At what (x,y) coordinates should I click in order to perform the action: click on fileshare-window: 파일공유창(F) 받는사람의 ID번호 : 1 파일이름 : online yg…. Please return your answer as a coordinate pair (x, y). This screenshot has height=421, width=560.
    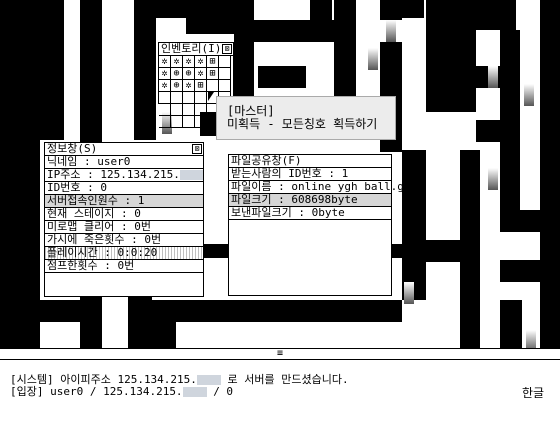
    Looking at the image, I should click on (323, 225).